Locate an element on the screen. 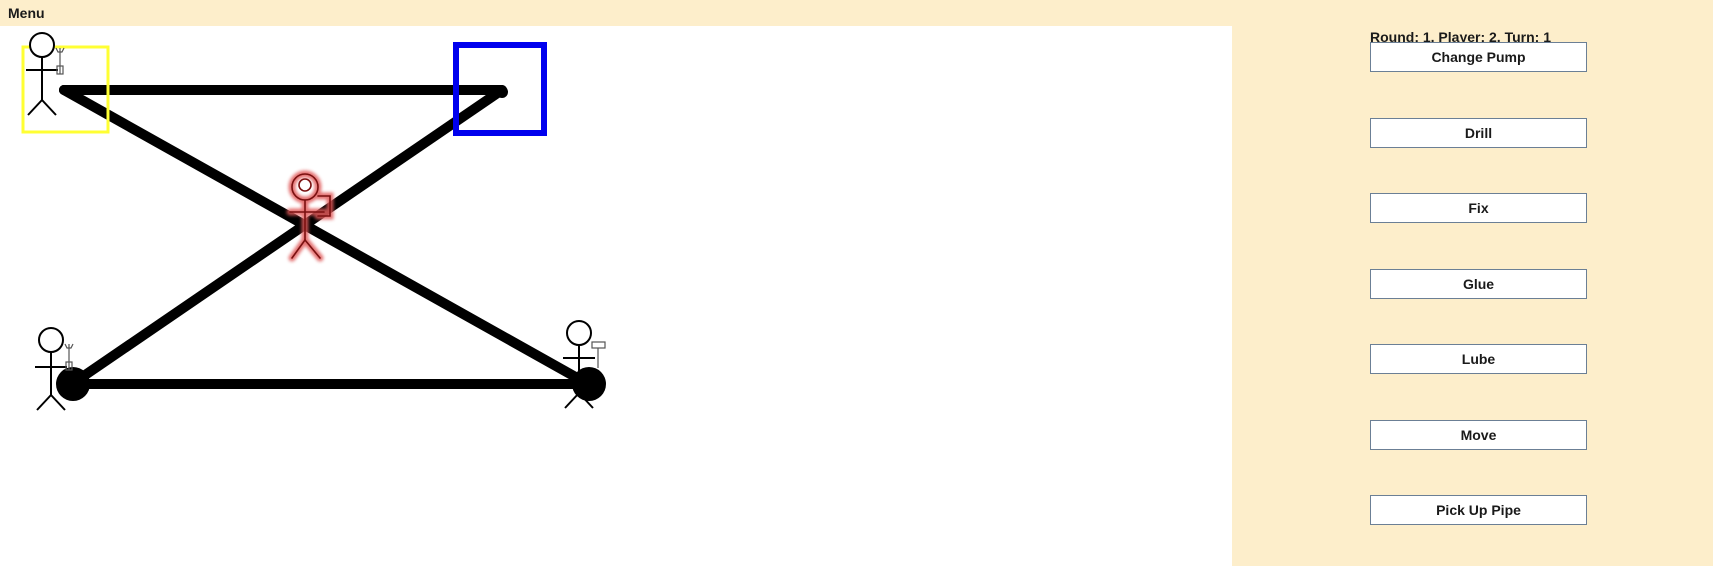  node-top-left is located at coordinates (64, 90).